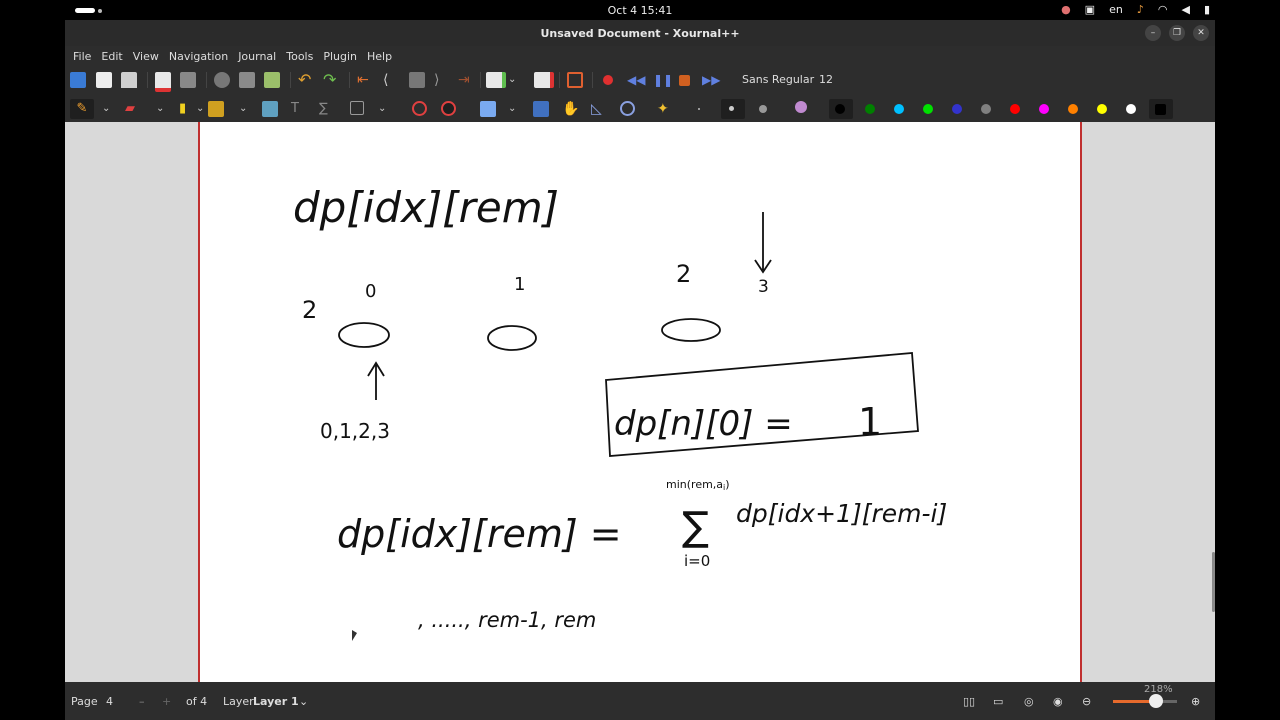 This screenshot has height=720, width=1280. I want to click on language-indicator: en, so click(1116, 10).